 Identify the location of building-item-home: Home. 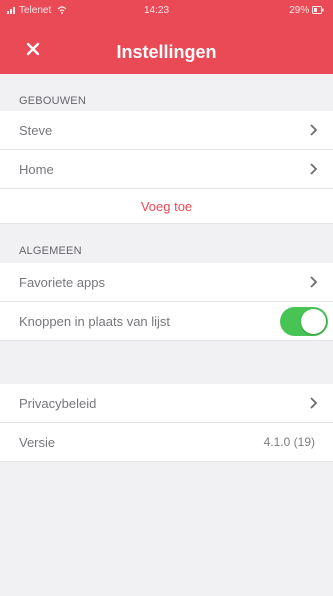
(166, 169).